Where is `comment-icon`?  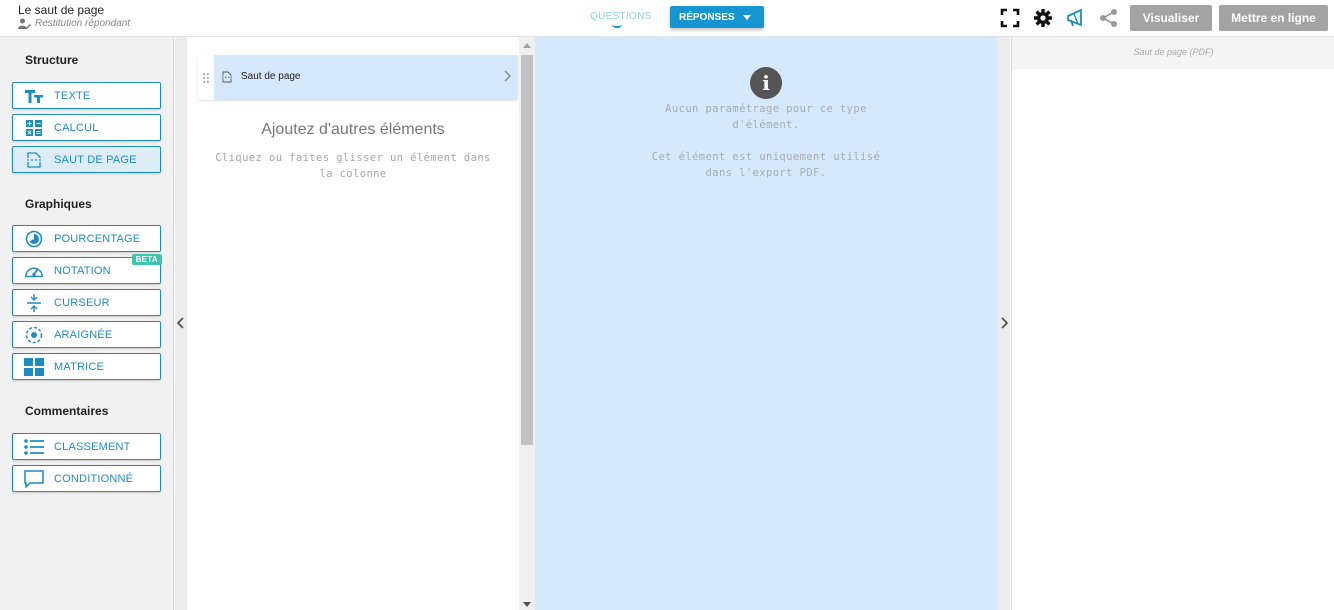
comment-icon is located at coordinates (34, 478).